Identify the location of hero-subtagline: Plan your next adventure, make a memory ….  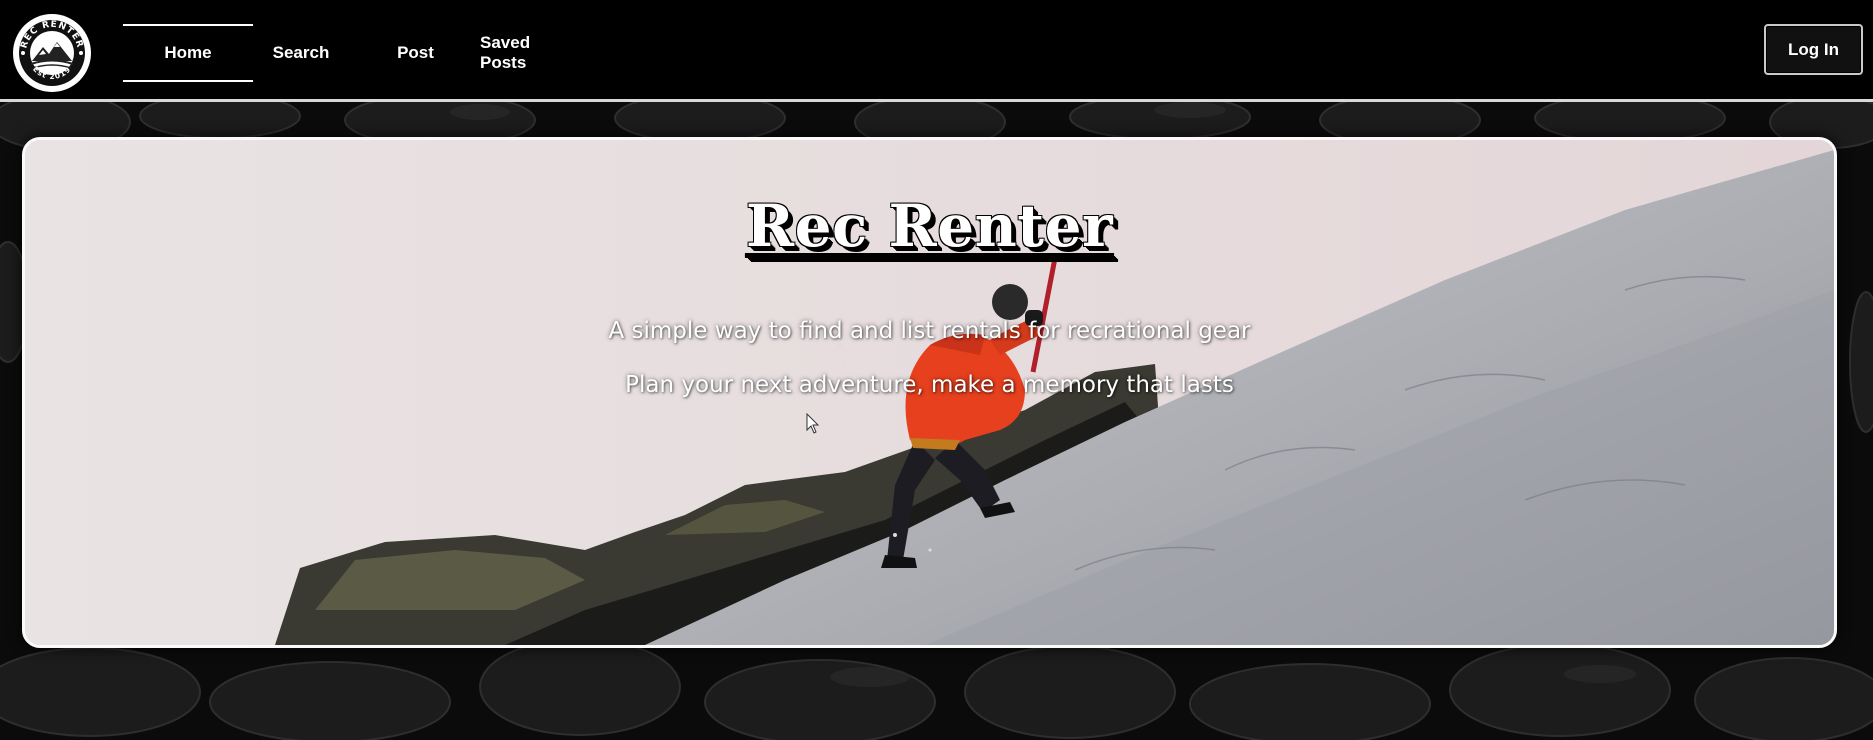
(929, 385).